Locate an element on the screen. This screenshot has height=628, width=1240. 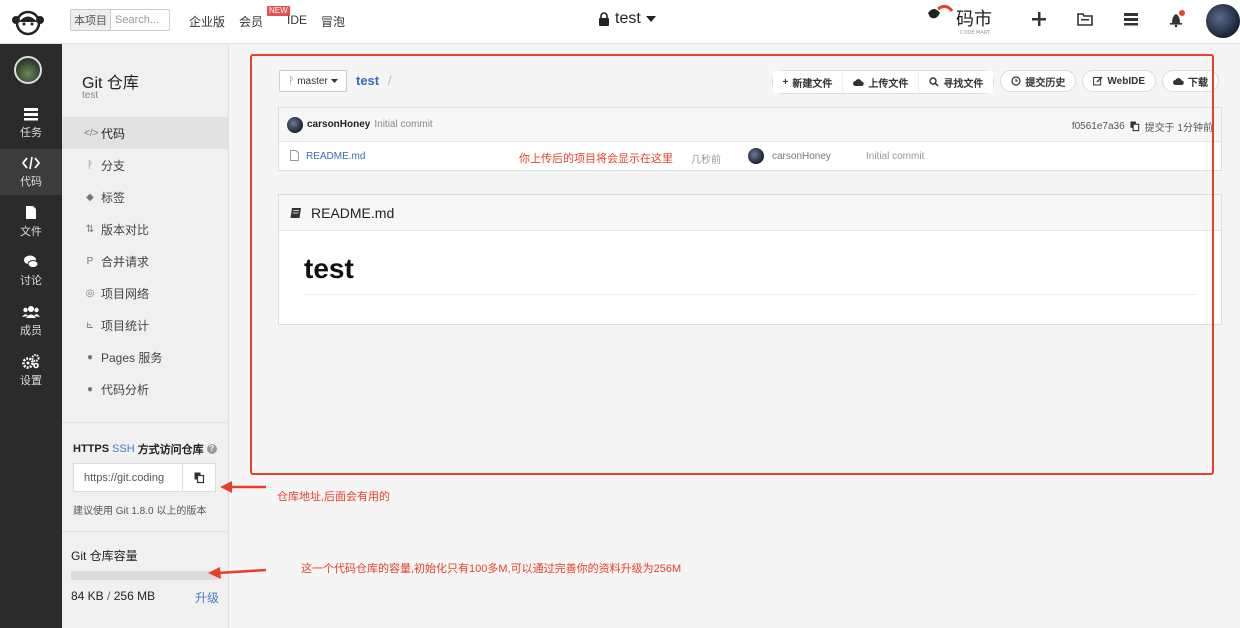
project-folder-icon is located at coordinates (1085, 19).